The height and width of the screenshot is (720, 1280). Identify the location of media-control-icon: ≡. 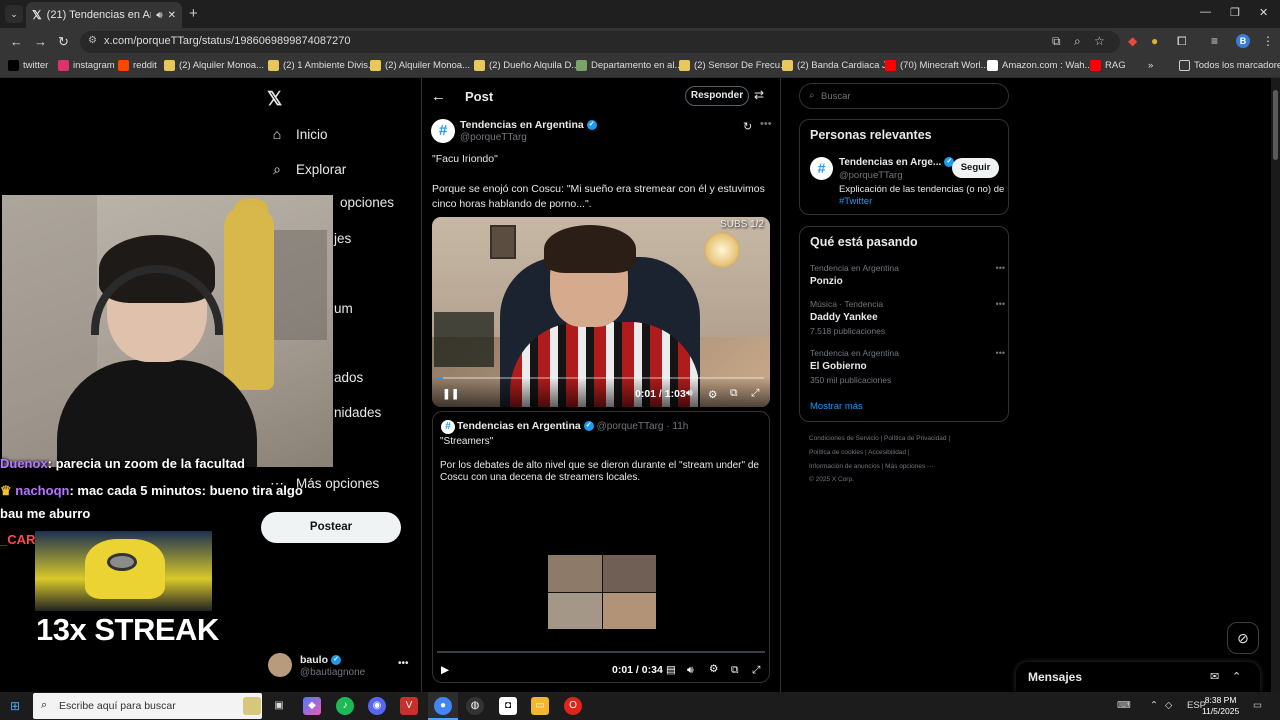
(1214, 41).